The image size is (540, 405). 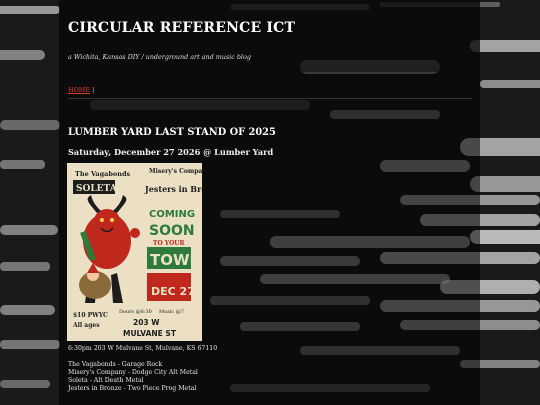 What do you see at coordinates (115, 364) in the screenshot?
I see `lineup-item: The Vagabonds - Garage Rock` at bounding box center [115, 364].